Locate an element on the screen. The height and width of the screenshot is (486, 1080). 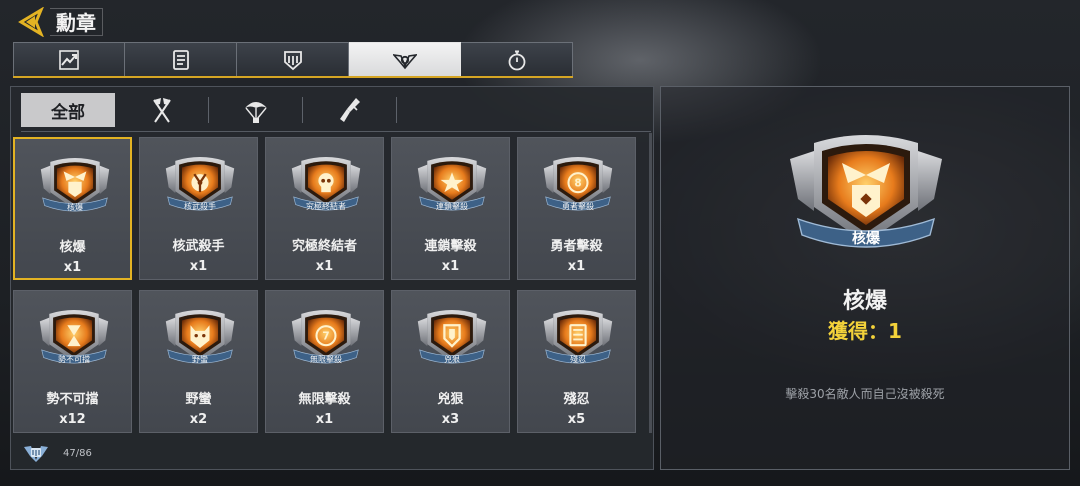
stopwatch-icon is located at coordinates (516, 60).